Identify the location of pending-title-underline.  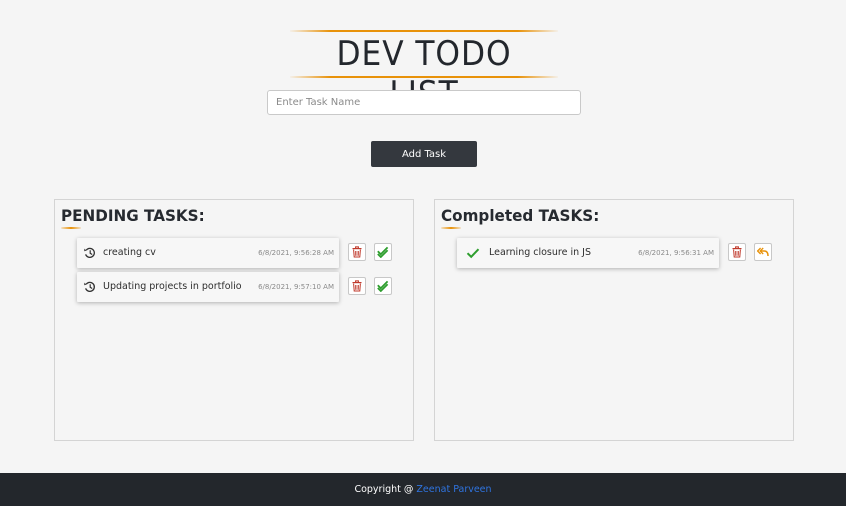
(71, 228).